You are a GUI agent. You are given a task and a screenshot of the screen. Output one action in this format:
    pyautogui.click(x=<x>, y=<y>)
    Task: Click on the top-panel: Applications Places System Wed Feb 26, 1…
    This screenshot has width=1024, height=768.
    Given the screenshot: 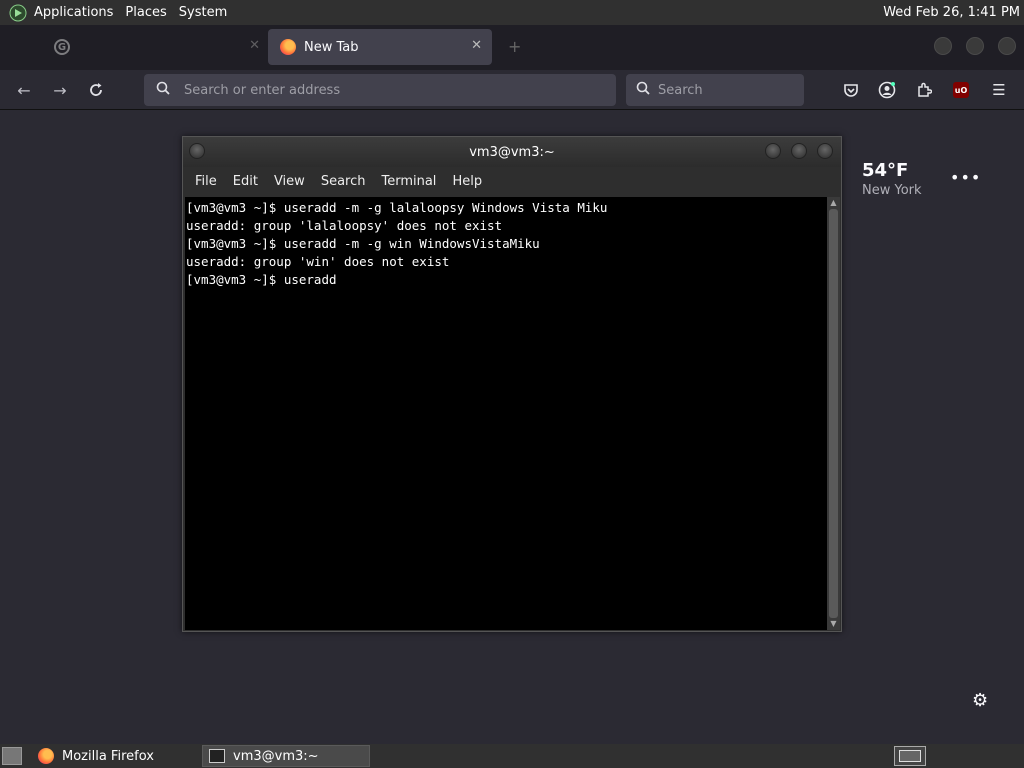 What is the action you would take?
    pyautogui.click(x=512, y=12)
    